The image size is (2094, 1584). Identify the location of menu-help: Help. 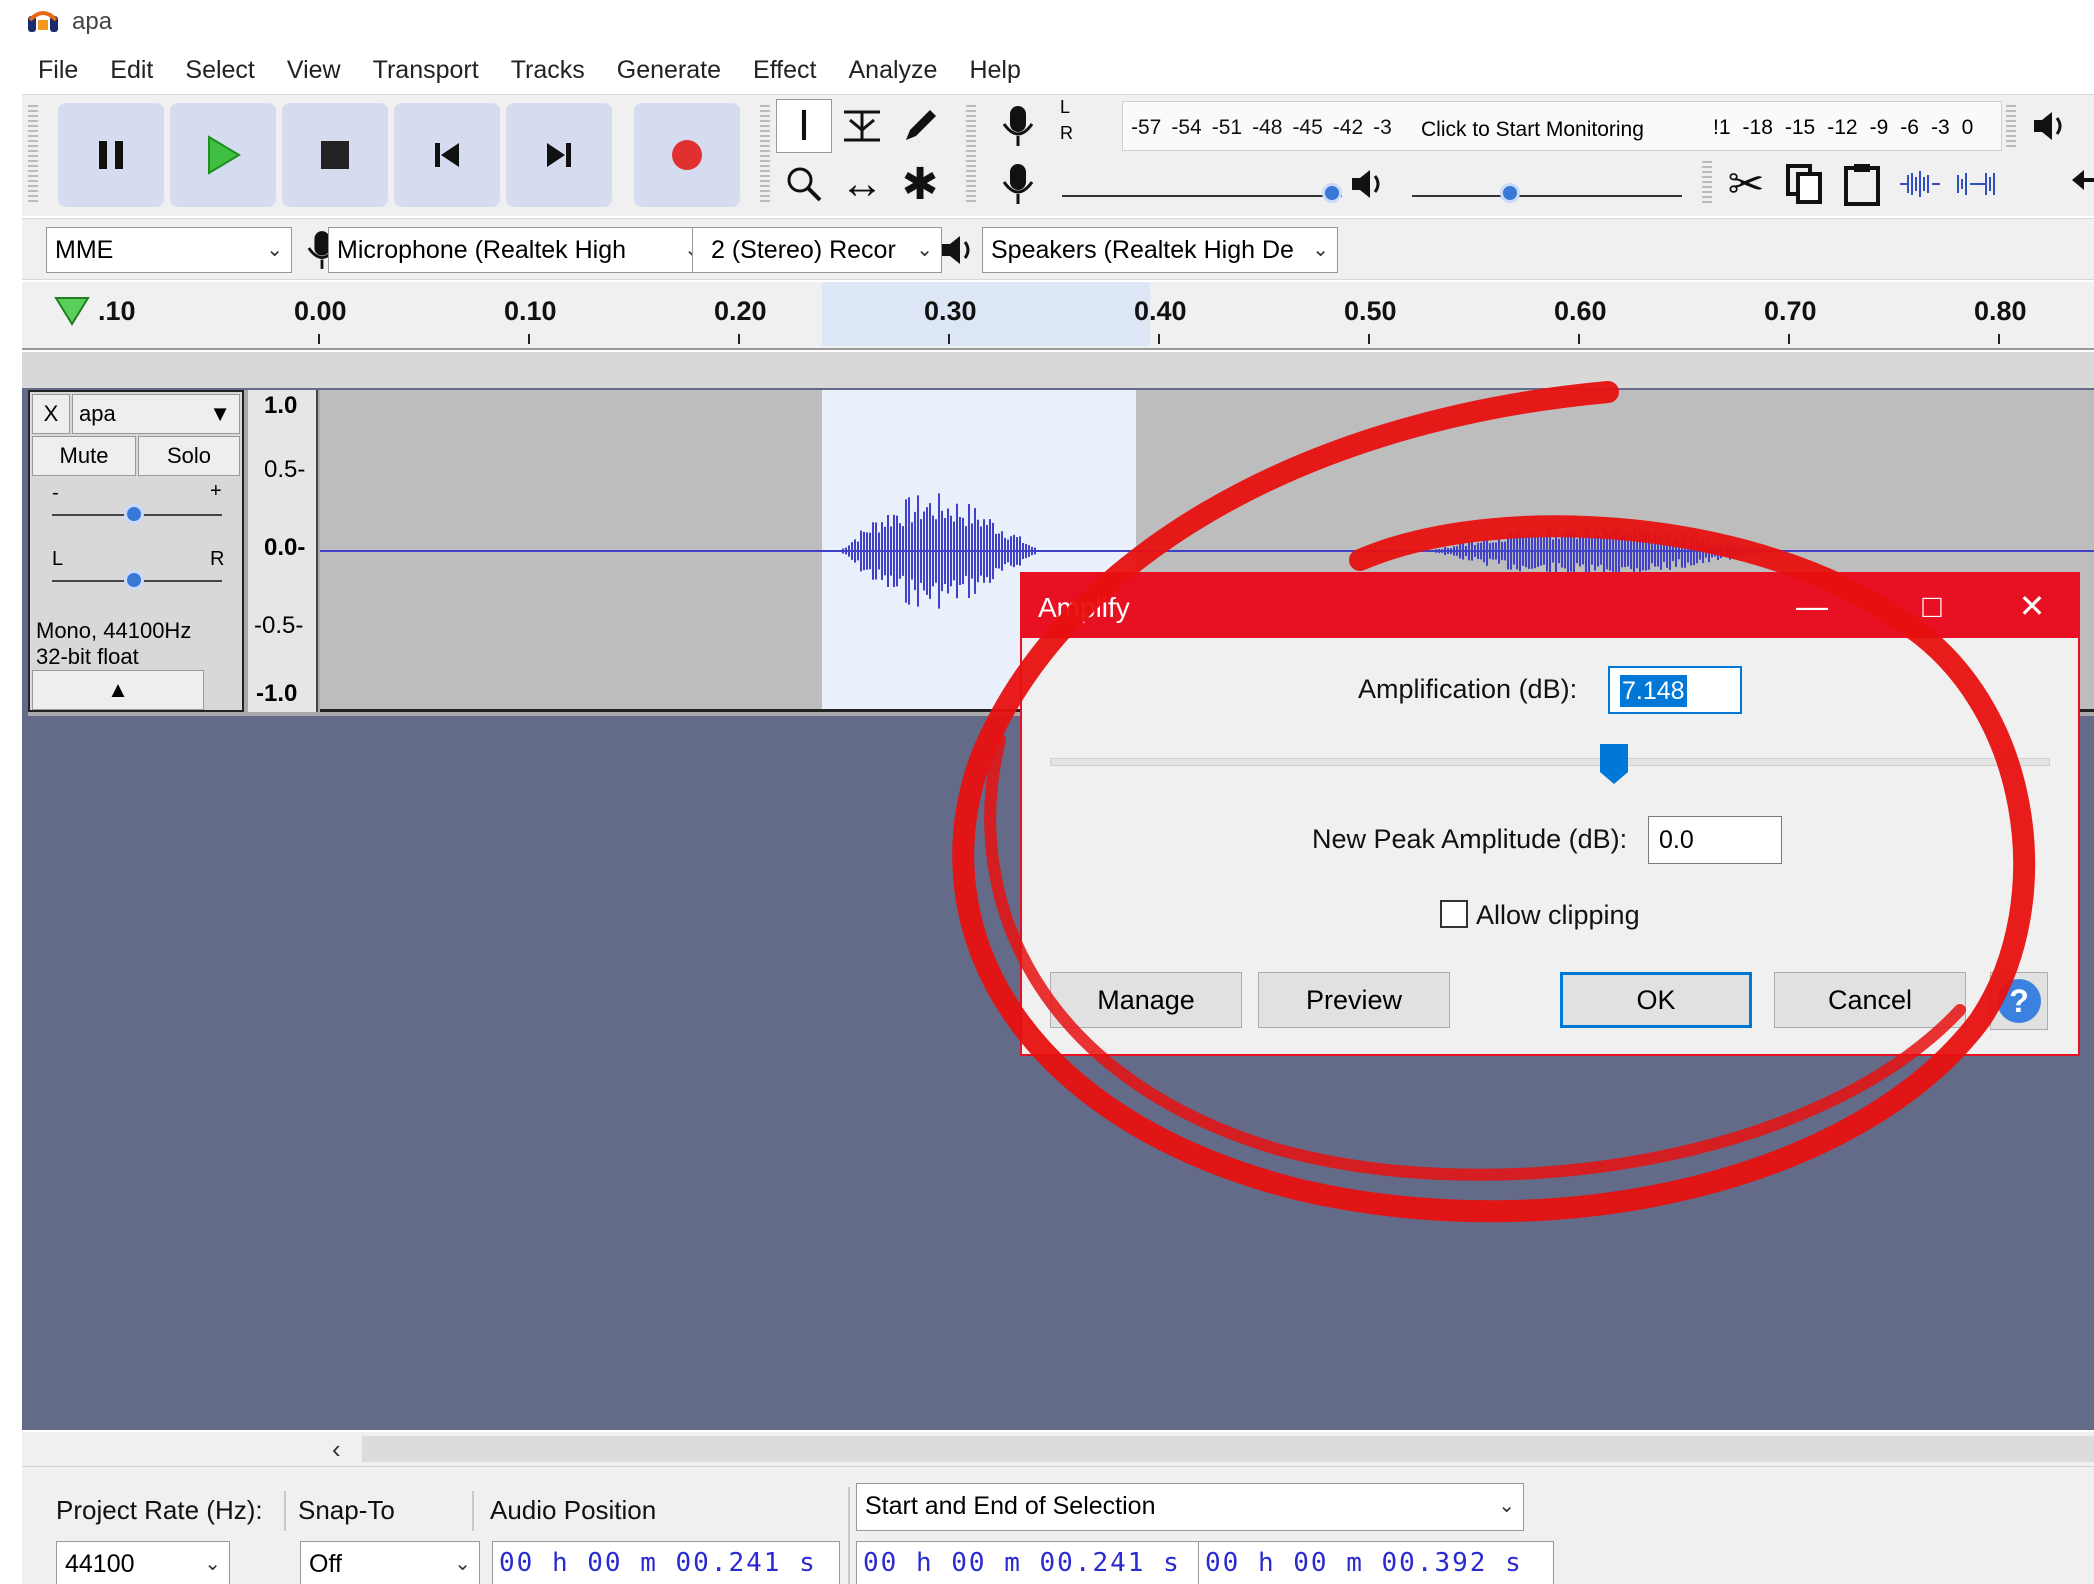
(994, 70).